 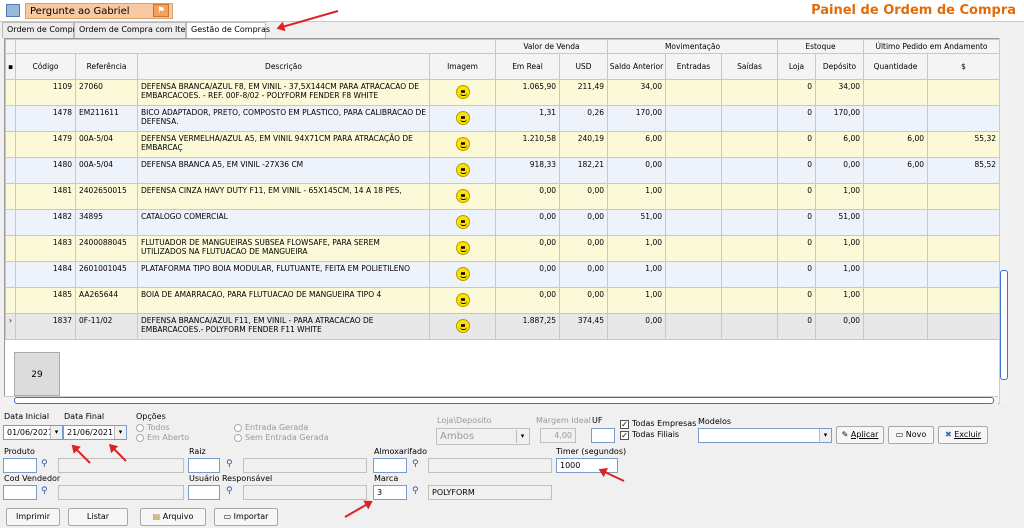 What do you see at coordinates (45, 274) in the screenshot?
I see `cell-codigo: 1484` at bounding box center [45, 274].